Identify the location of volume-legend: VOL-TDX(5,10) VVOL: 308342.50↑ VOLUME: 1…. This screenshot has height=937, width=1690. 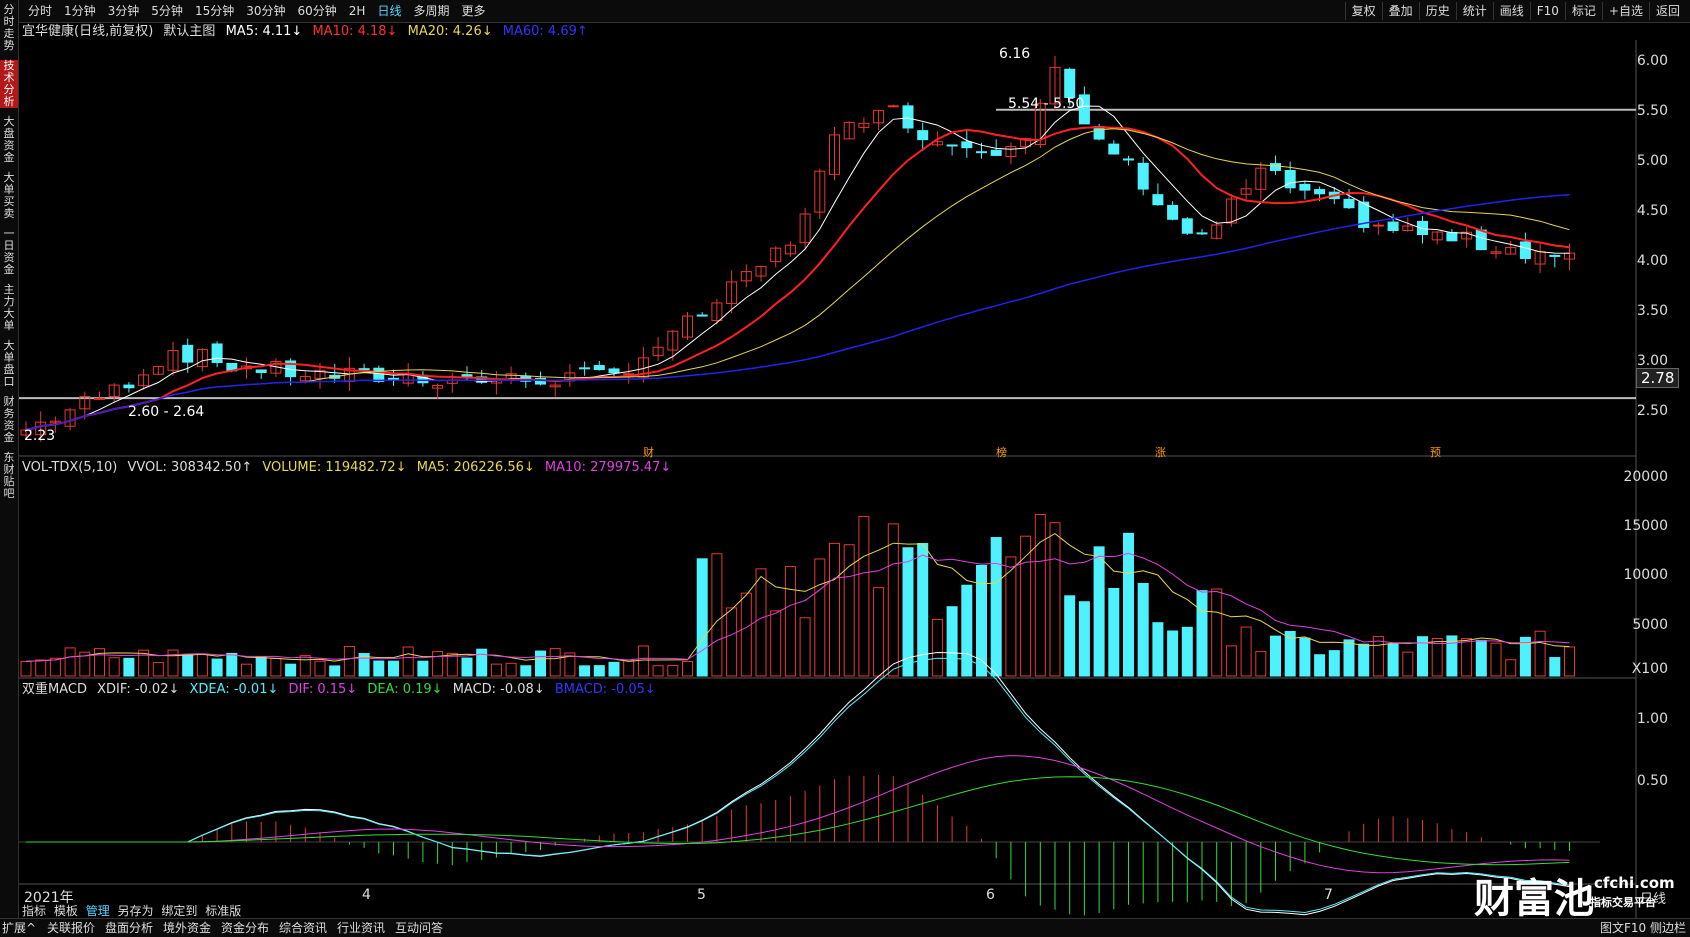
(349, 468).